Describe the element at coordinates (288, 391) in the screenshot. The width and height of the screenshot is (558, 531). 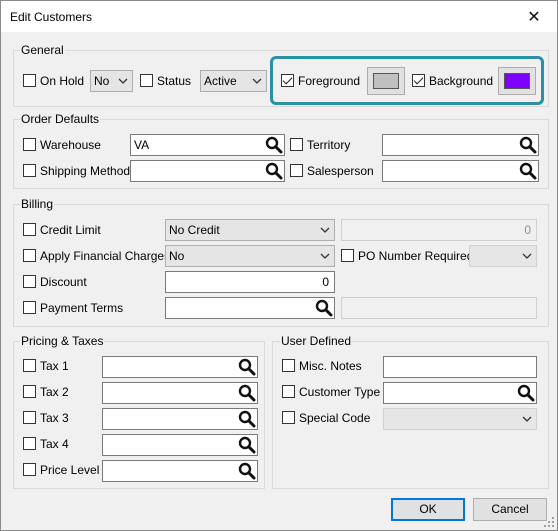
I see `customer-type-checkbox` at that location.